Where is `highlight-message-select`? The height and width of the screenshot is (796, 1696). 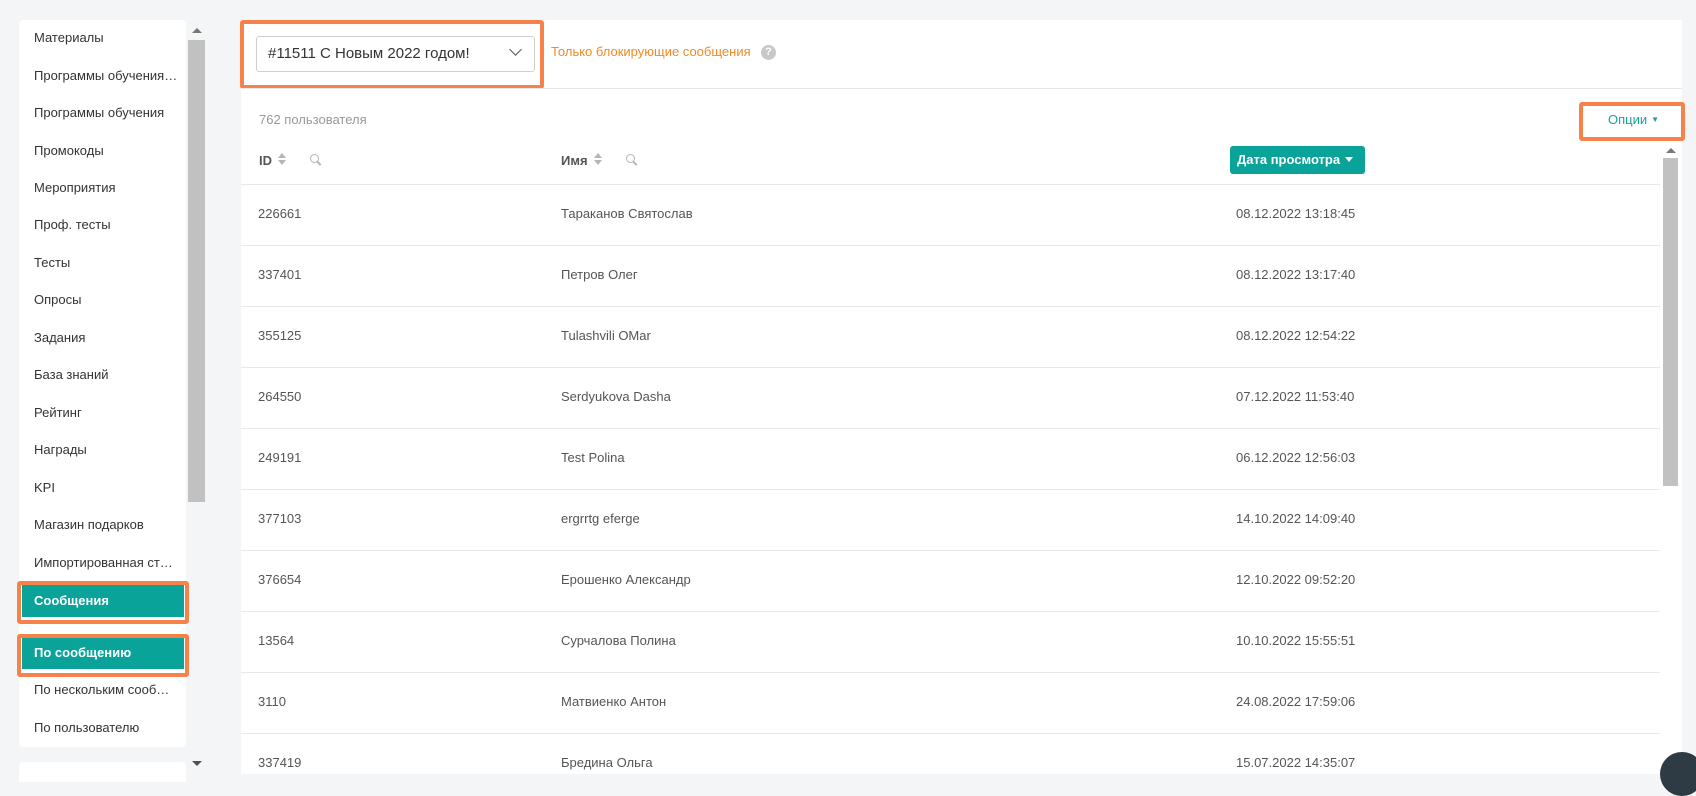
highlight-message-select is located at coordinates (392, 54).